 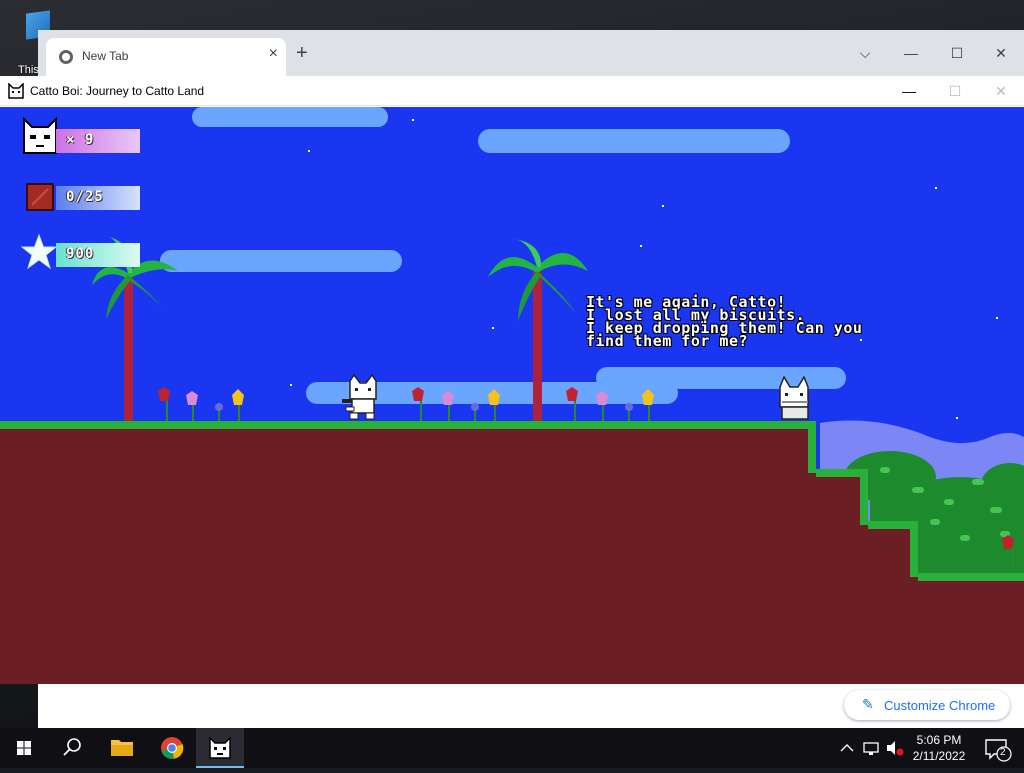 What do you see at coordinates (957, 53) in the screenshot?
I see `chrome-maximize-button: ☐` at bounding box center [957, 53].